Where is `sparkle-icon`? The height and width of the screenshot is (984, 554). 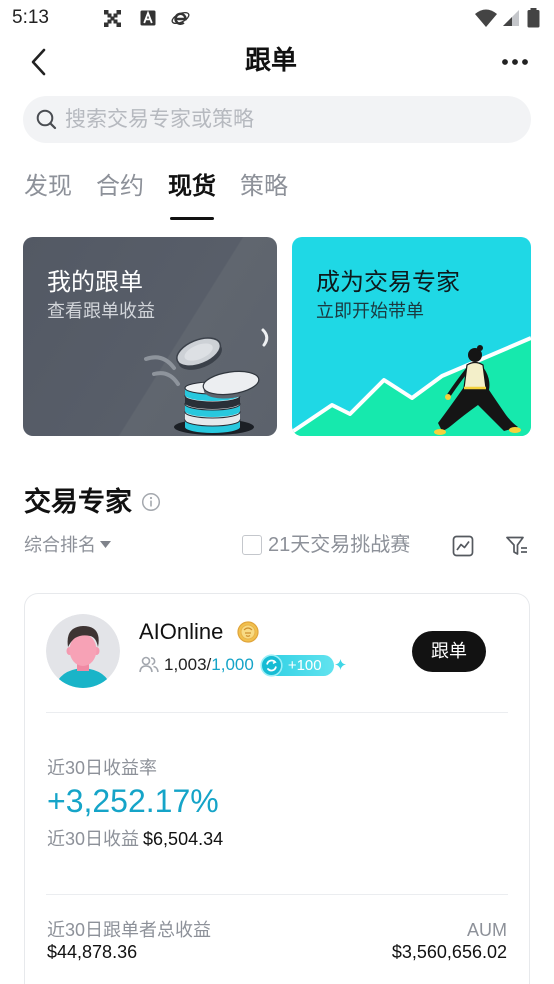
sparkle-icon is located at coordinates (340, 664).